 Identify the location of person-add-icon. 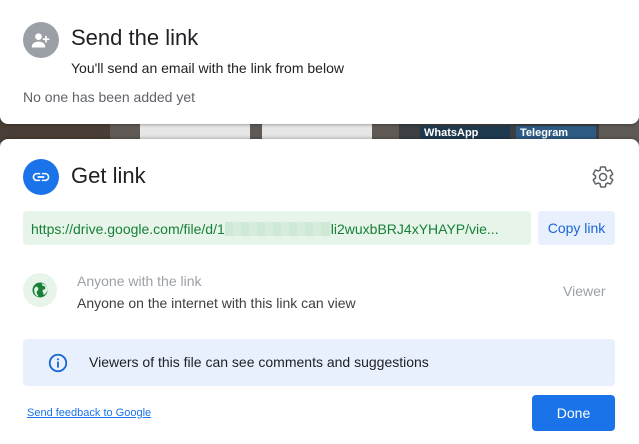
(41, 40).